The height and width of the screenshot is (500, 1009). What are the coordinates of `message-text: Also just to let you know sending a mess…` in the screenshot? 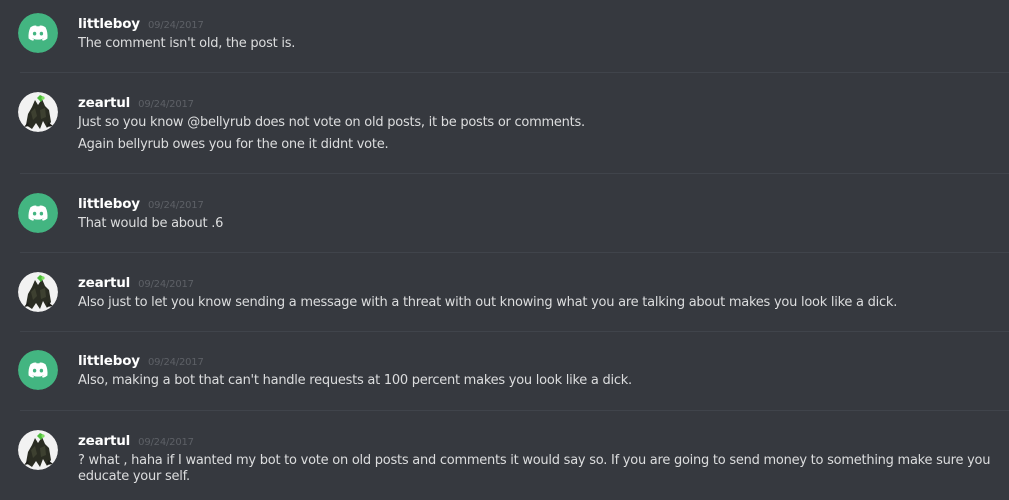 It's located at (488, 302).